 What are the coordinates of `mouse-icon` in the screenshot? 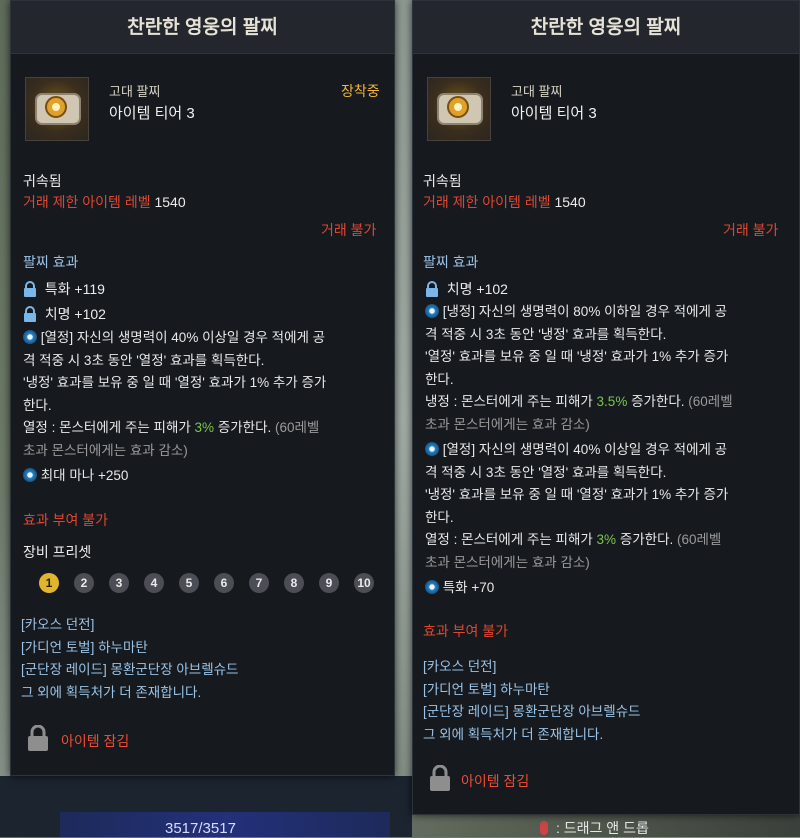 It's located at (544, 828).